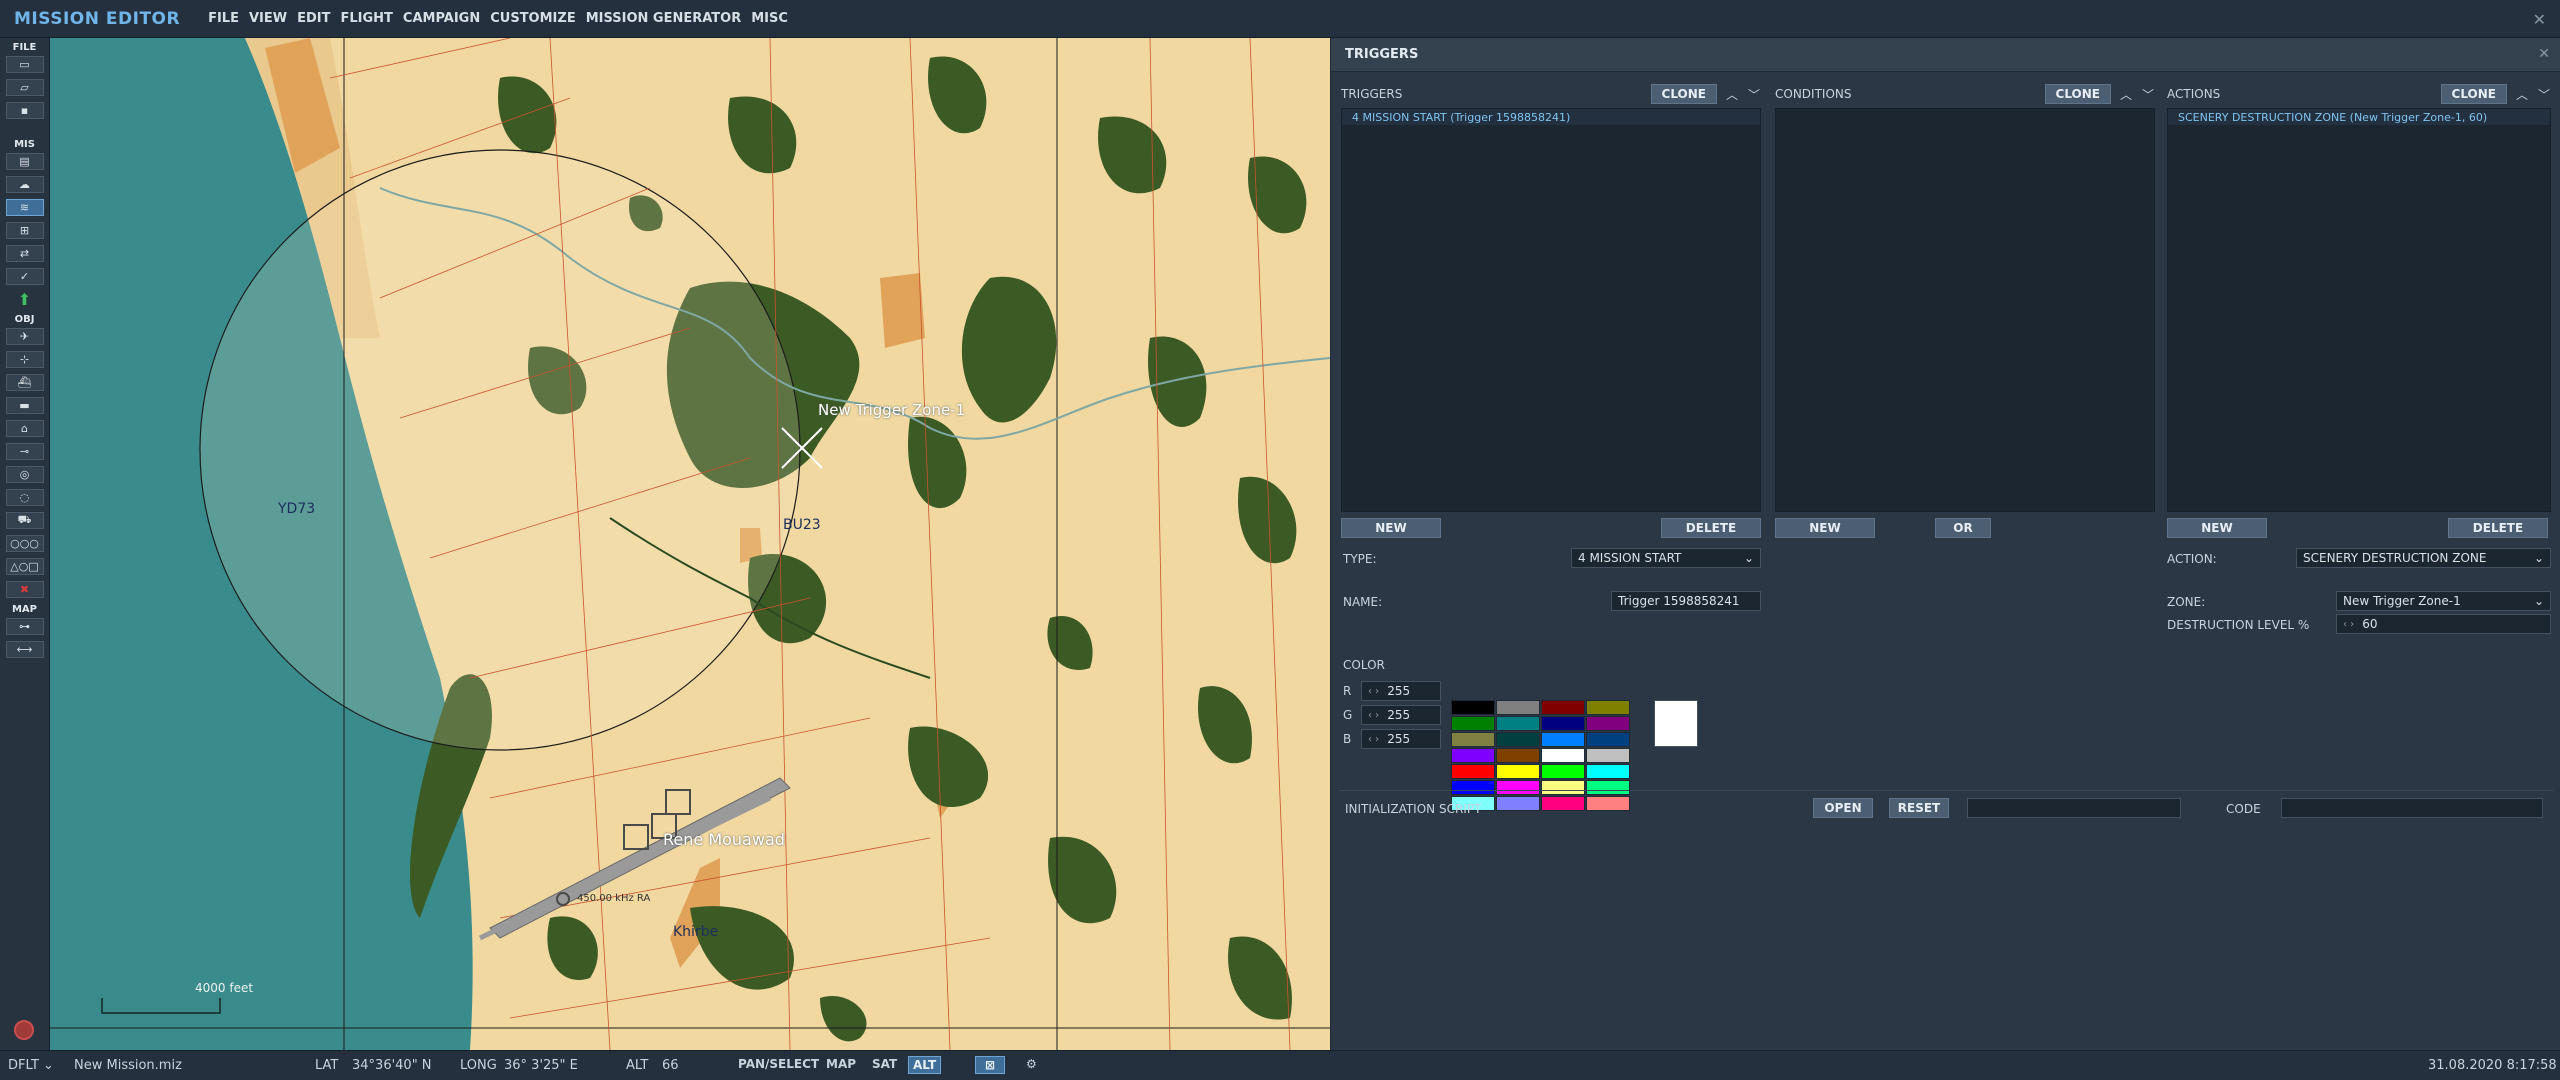  Describe the element at coordinates (841, 1064) in the screenshot. I see `map-mode-button: MAP` at that location.